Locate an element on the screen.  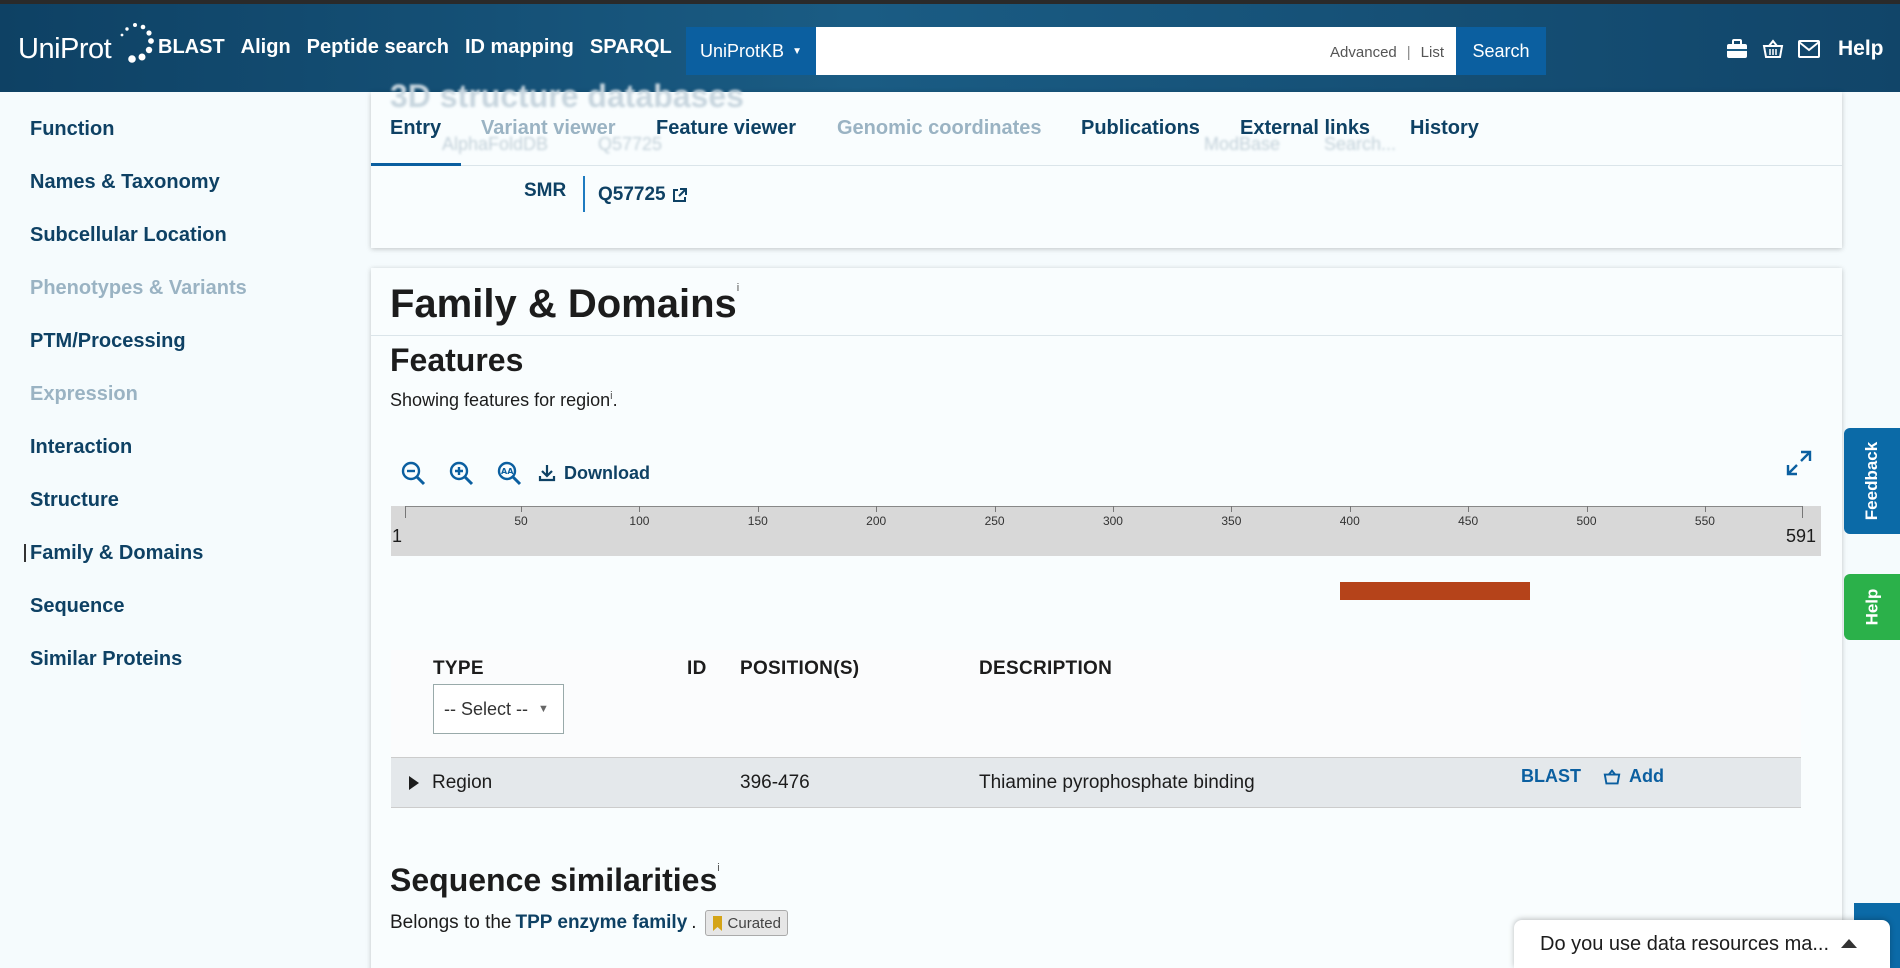
curated-badge: Curated is located at coordinates (746, 923).